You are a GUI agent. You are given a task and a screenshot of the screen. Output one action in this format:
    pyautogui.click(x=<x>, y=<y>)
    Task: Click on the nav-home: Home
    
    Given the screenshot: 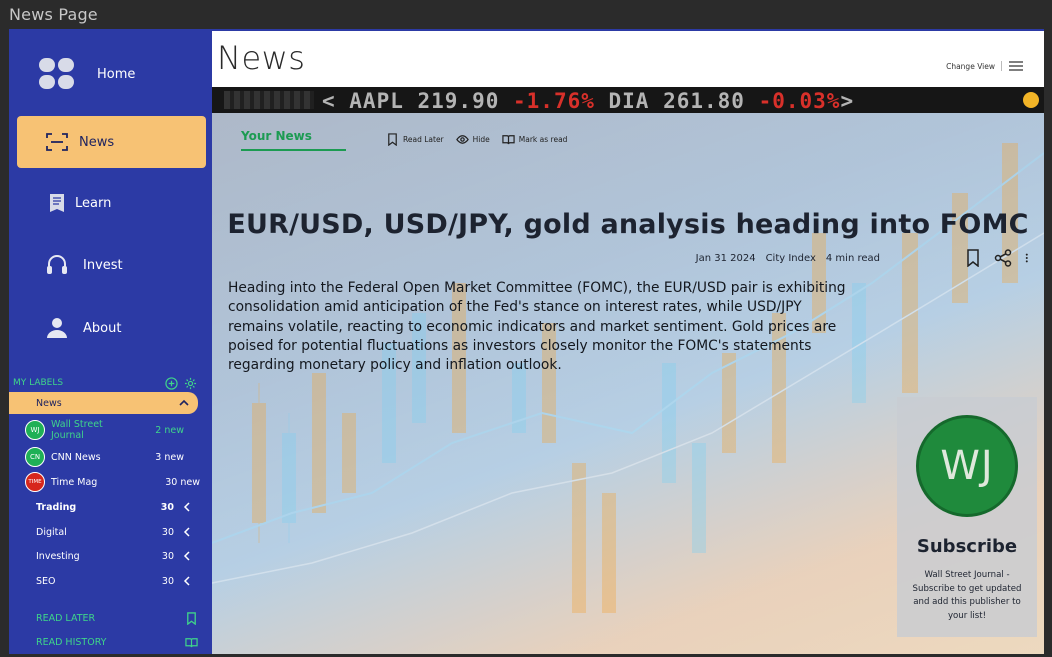 What is the action you would take?
    pyautogui.click(x=111, y=74)
    